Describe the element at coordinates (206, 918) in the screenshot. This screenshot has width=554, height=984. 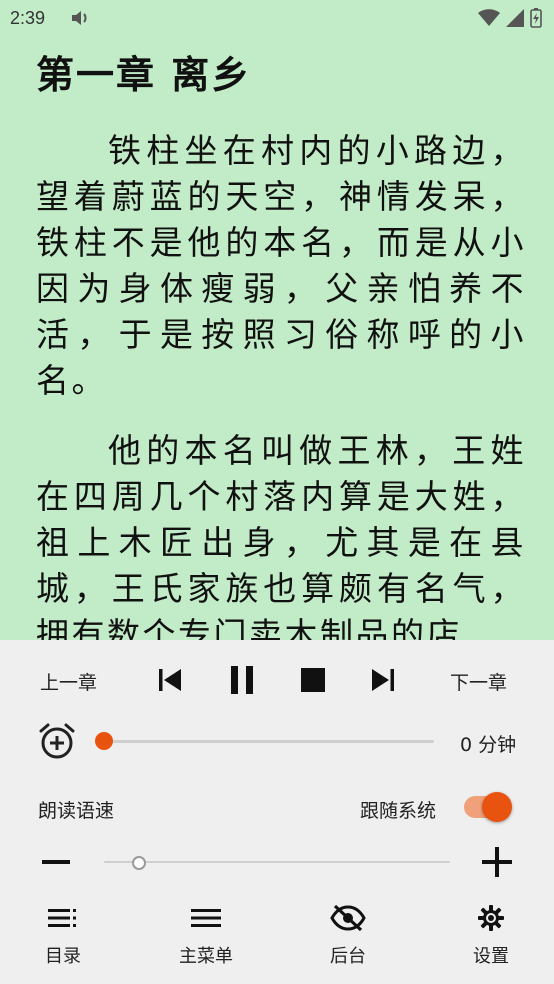
I see `menu-icon` at that location.